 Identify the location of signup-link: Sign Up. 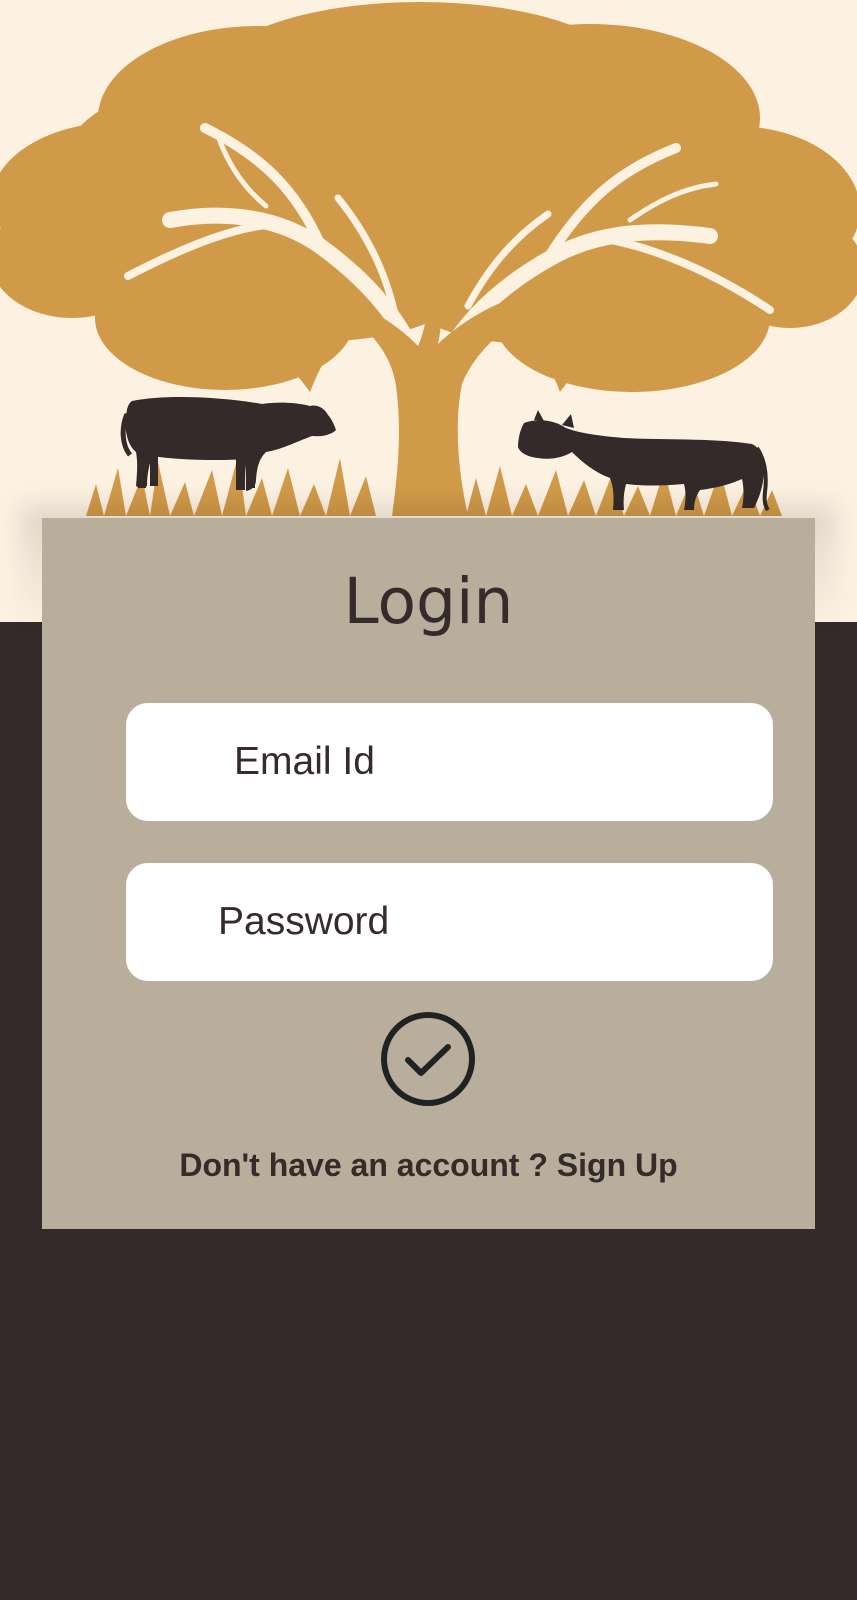
(617, 1165).